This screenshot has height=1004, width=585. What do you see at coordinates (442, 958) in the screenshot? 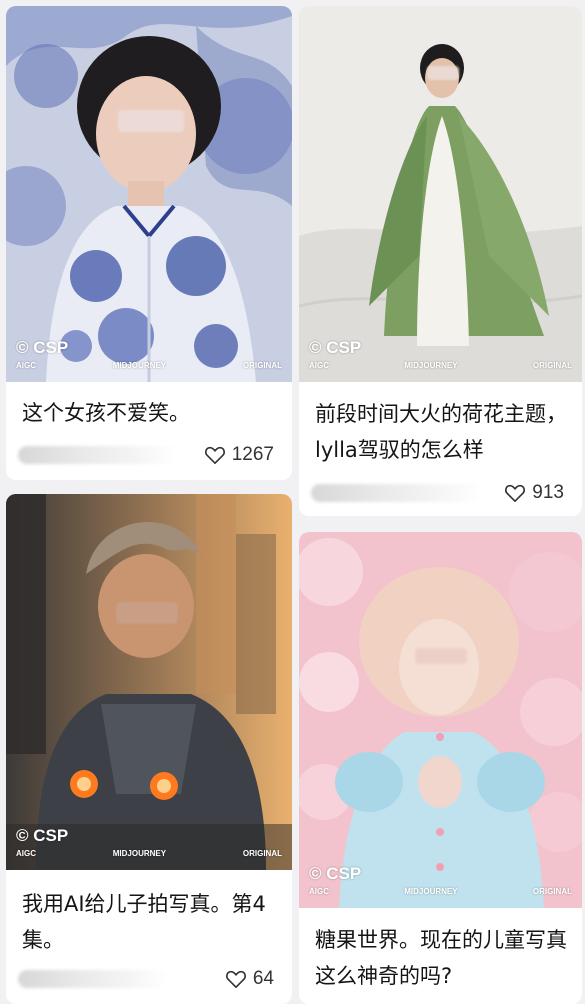
I see `post-caption: 糖果世界。现在的儿童写真这么神奇的吗?` at bounding box center [442, 958].